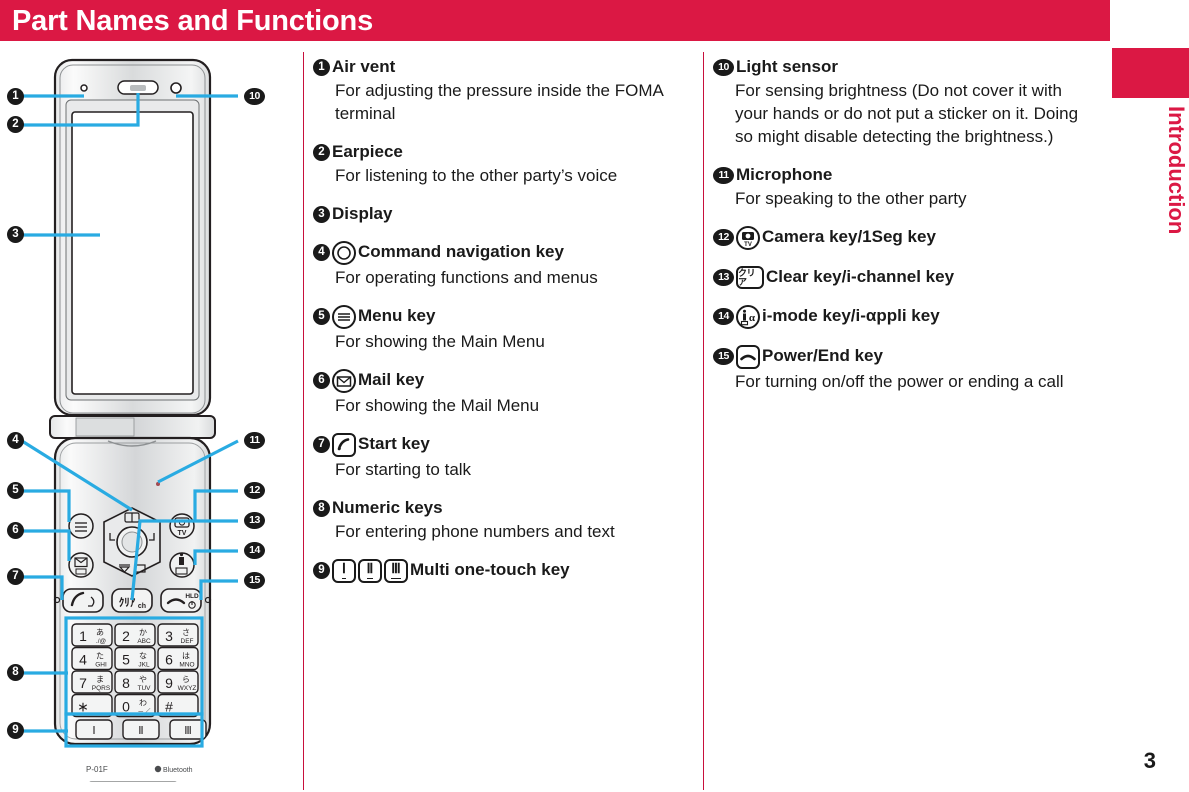 This screenshot has height=792, width=1189. What do you see at coordinates (186, 656) in the screenshot?
I see `svg-text: は` at bounding box center [186, 656].